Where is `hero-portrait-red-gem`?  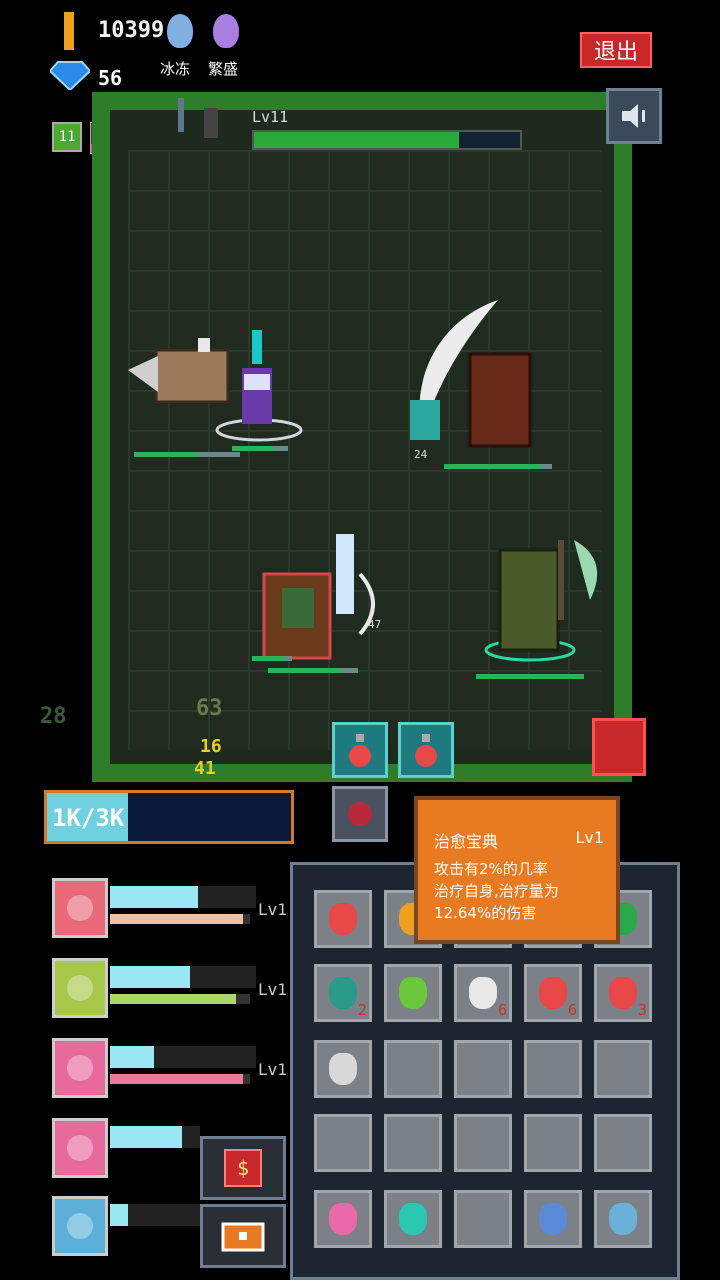
hero-portrait-red-gem is located at coordinates (80, 908).